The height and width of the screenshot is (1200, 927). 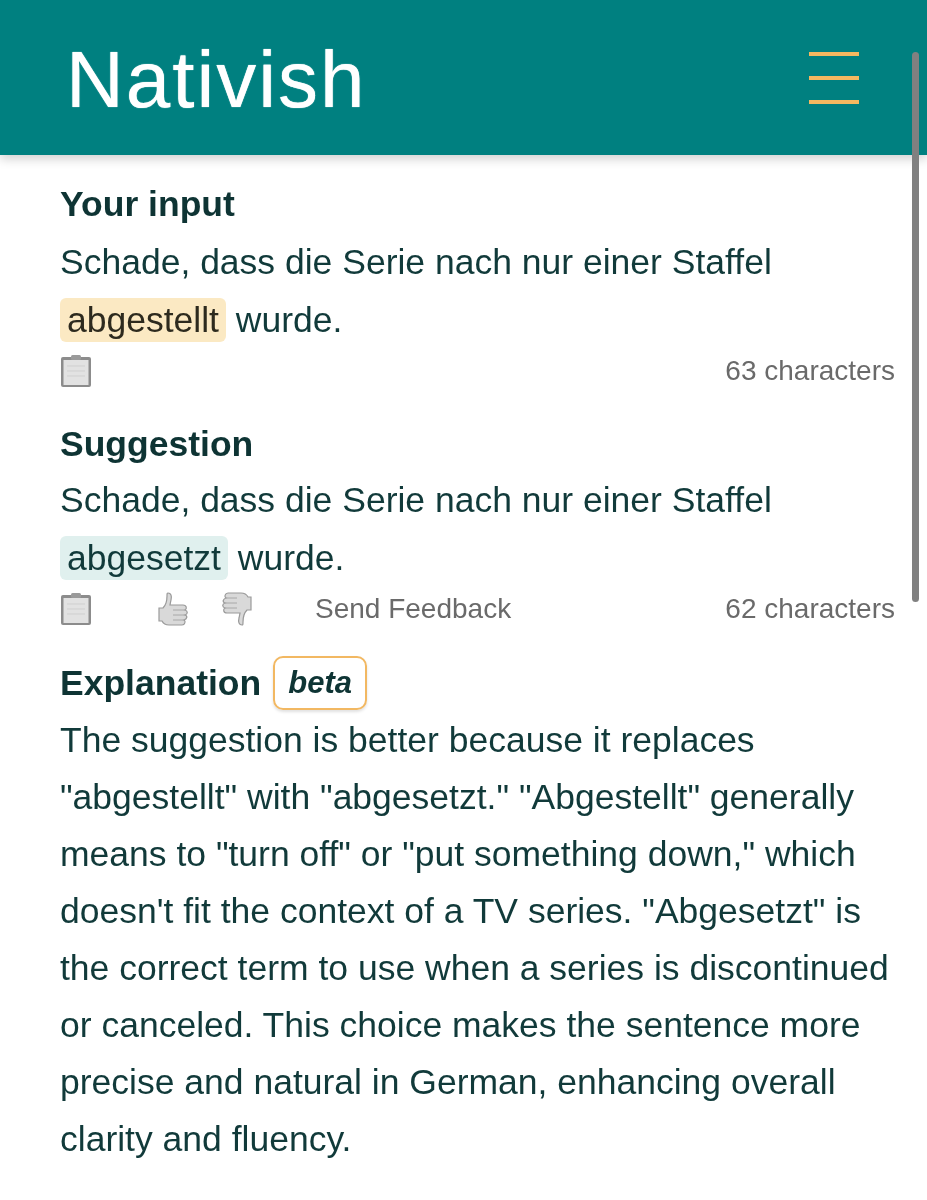 What do you see at coordinates (157, 444) in the screenshot?
I see `section-title: Suggestion` at bounding box center [157, 444].